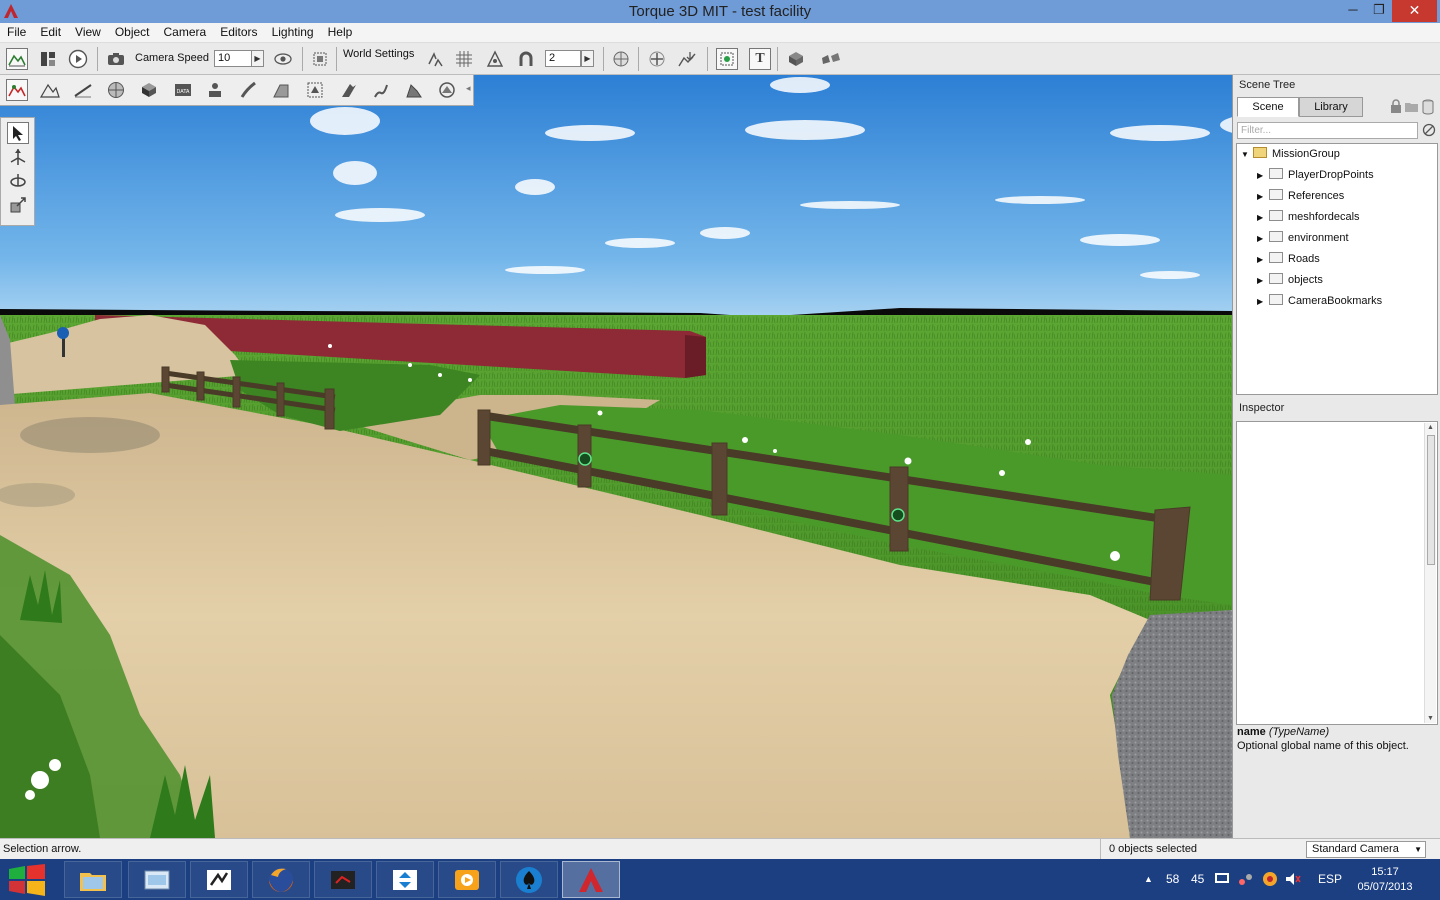 Image resolution: width=1440 pixels, height=900 pixels. Describe the element at coordinates (349, 90) in the screenshot. I see `forest-editor-icon` at that location.